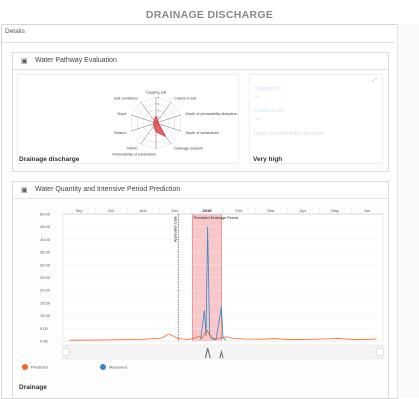 The image size is (419, 399). What do you see at coordinates (120, 133) in the screenshot?
I see `radar-label: Season` at bounding box center [120, 133].